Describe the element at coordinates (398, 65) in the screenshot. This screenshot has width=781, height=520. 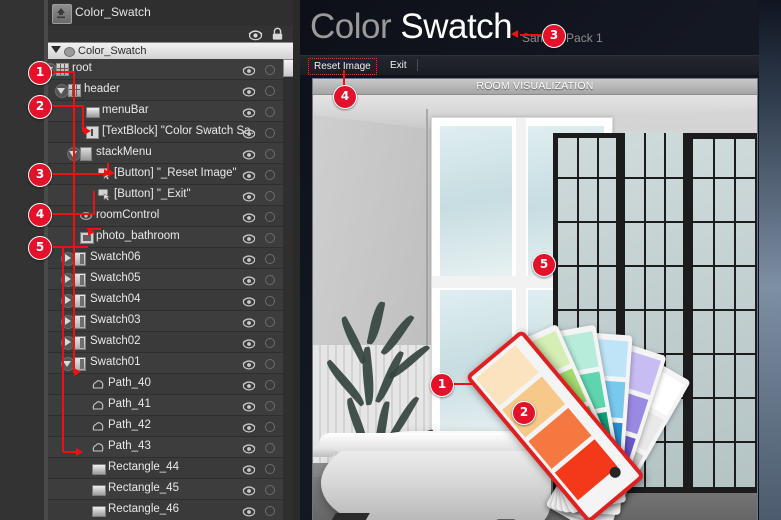
I see `exit-button: Exit` at that location.